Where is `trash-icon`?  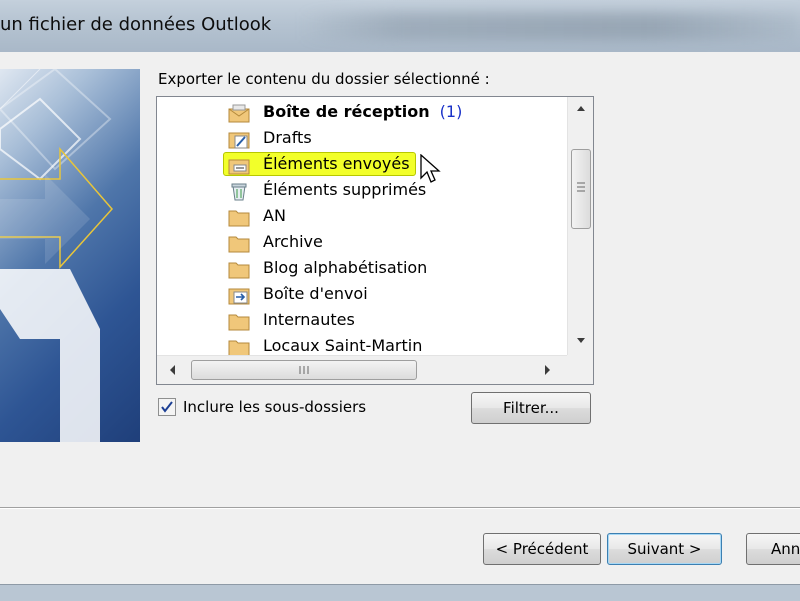
trash-icon is located at coordinates (239, 191).